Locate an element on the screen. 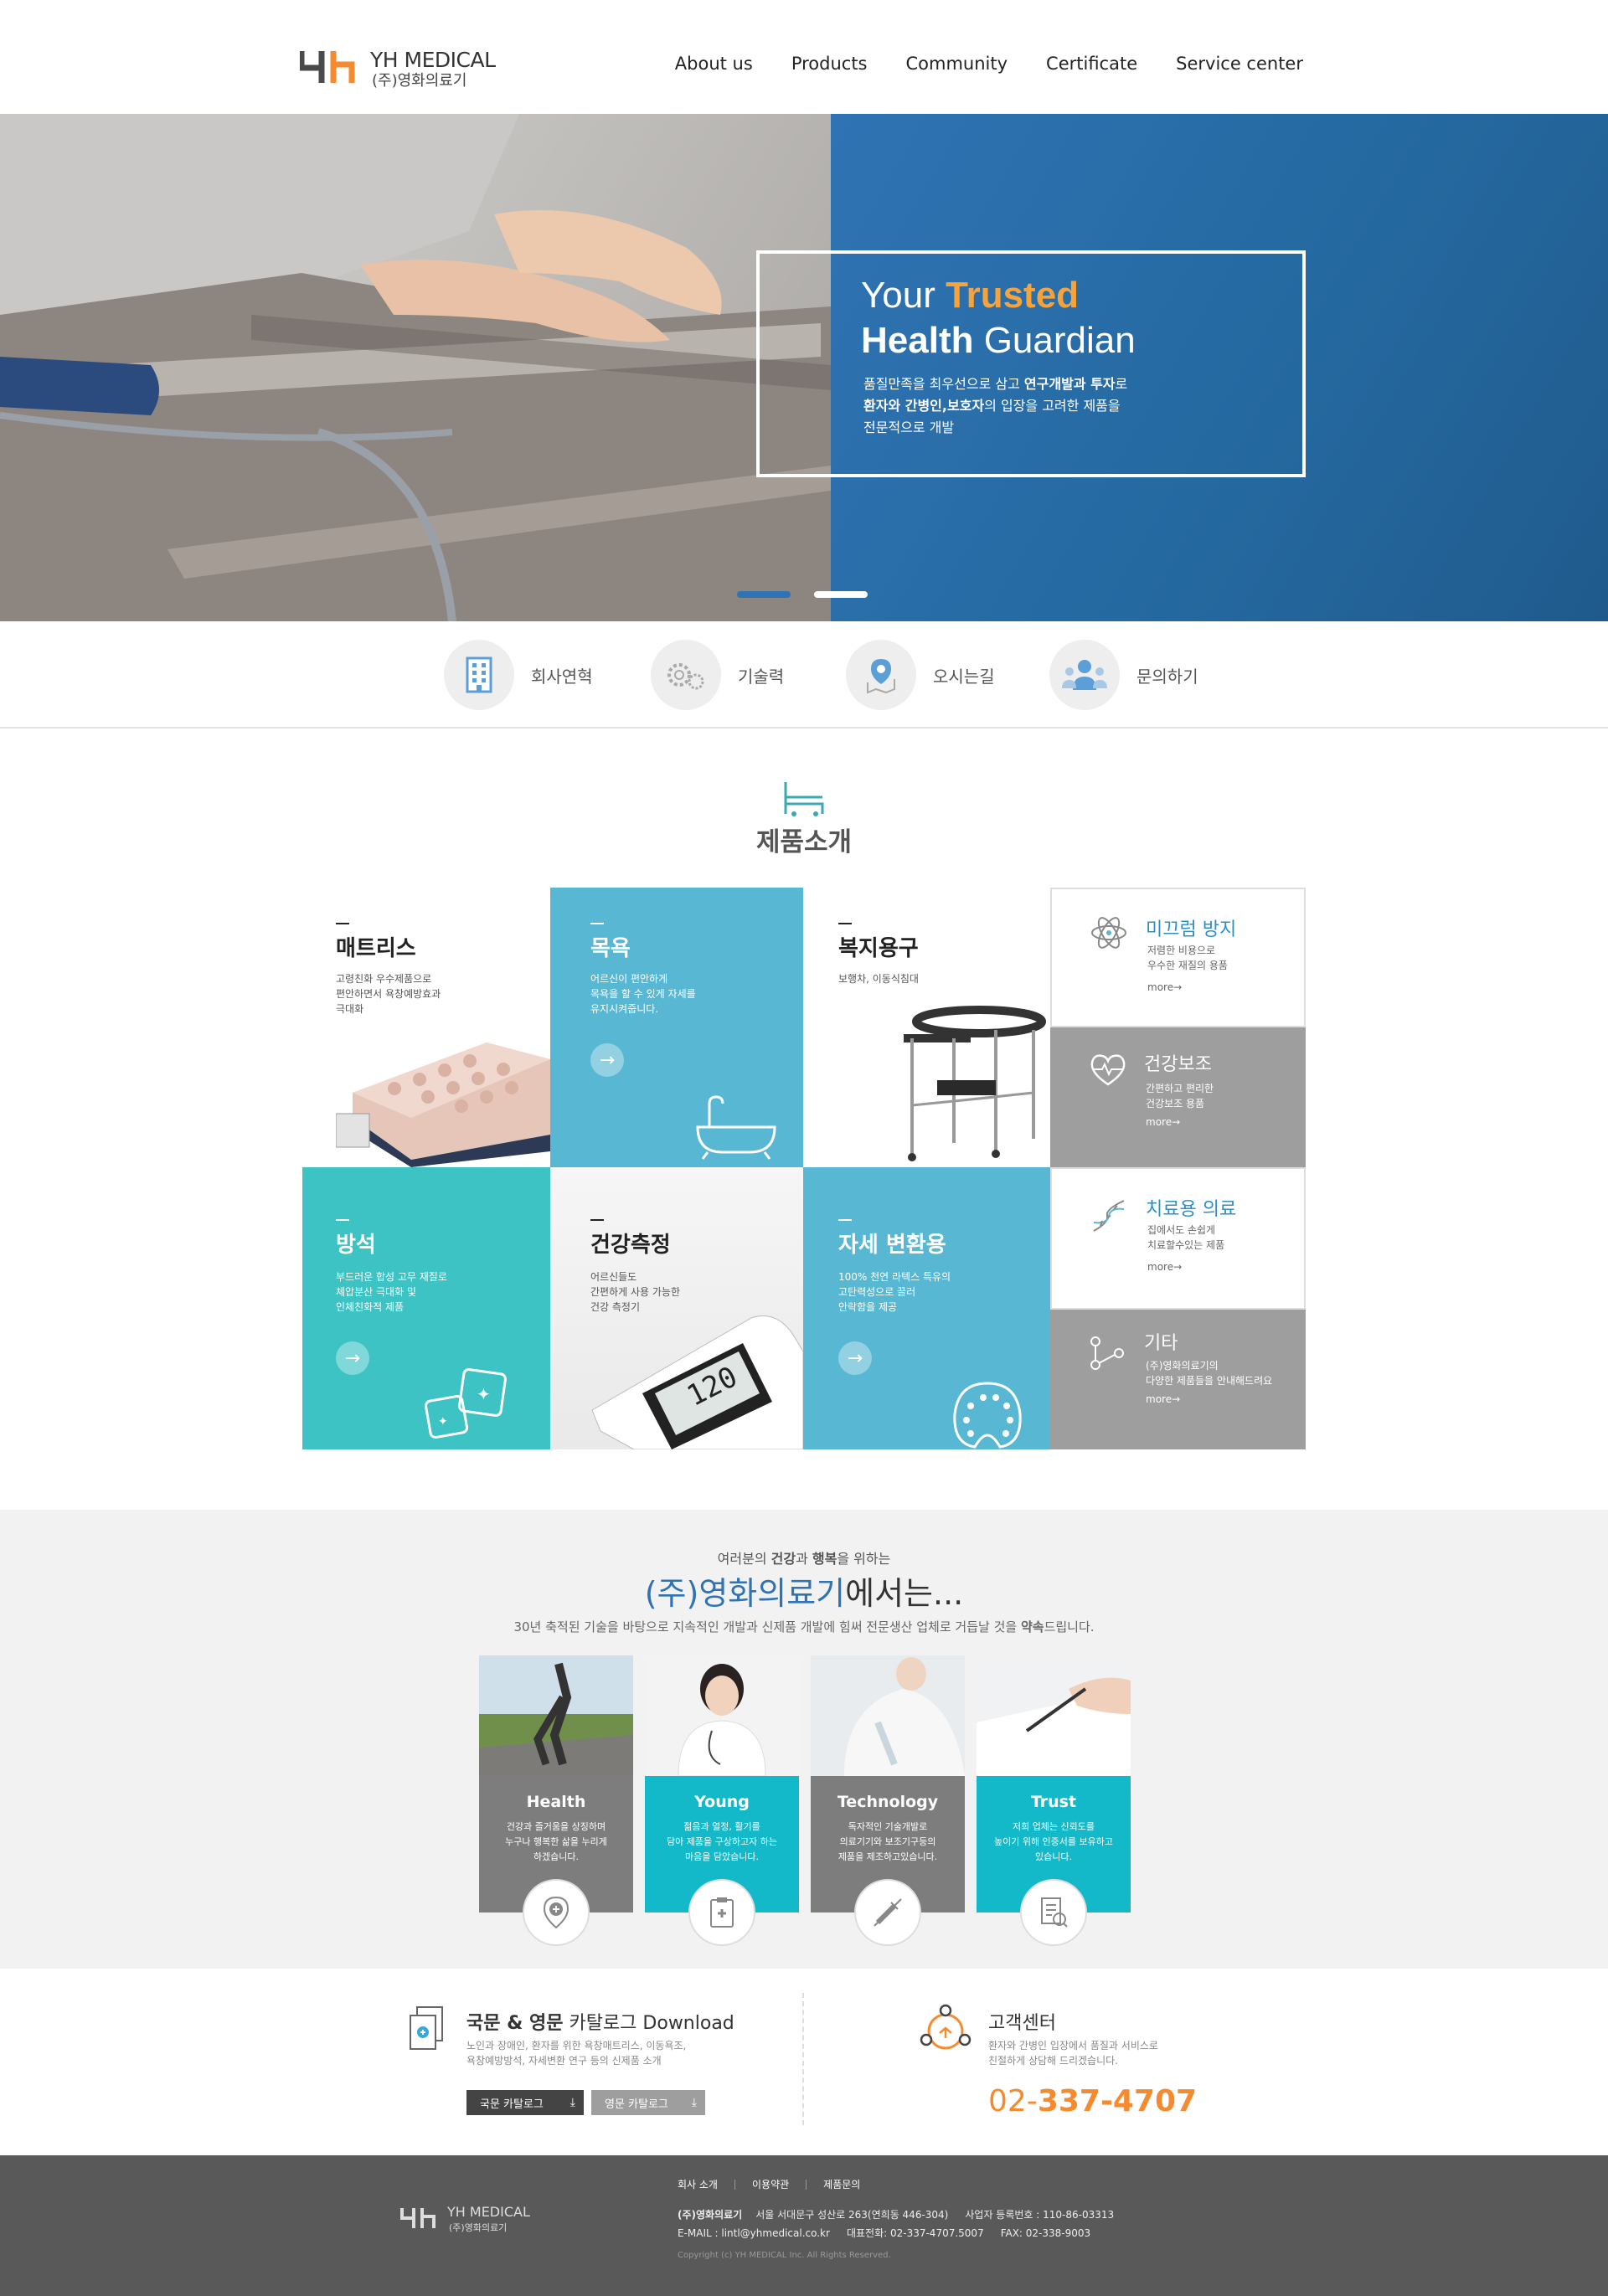 Image resolution: width=1608 pixels, height=2296 pixels. about-subtitle: 여러분의 건강과 행복을 위하는 is located at coordinates (804, 1559).